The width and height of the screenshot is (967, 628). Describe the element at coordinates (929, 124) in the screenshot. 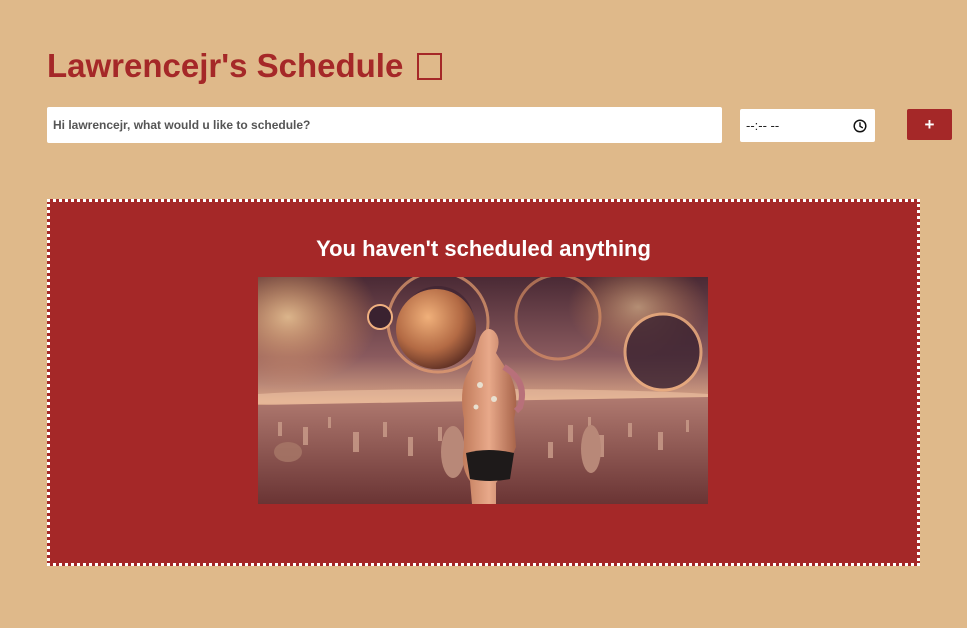

I see `add-button: +` at that location.